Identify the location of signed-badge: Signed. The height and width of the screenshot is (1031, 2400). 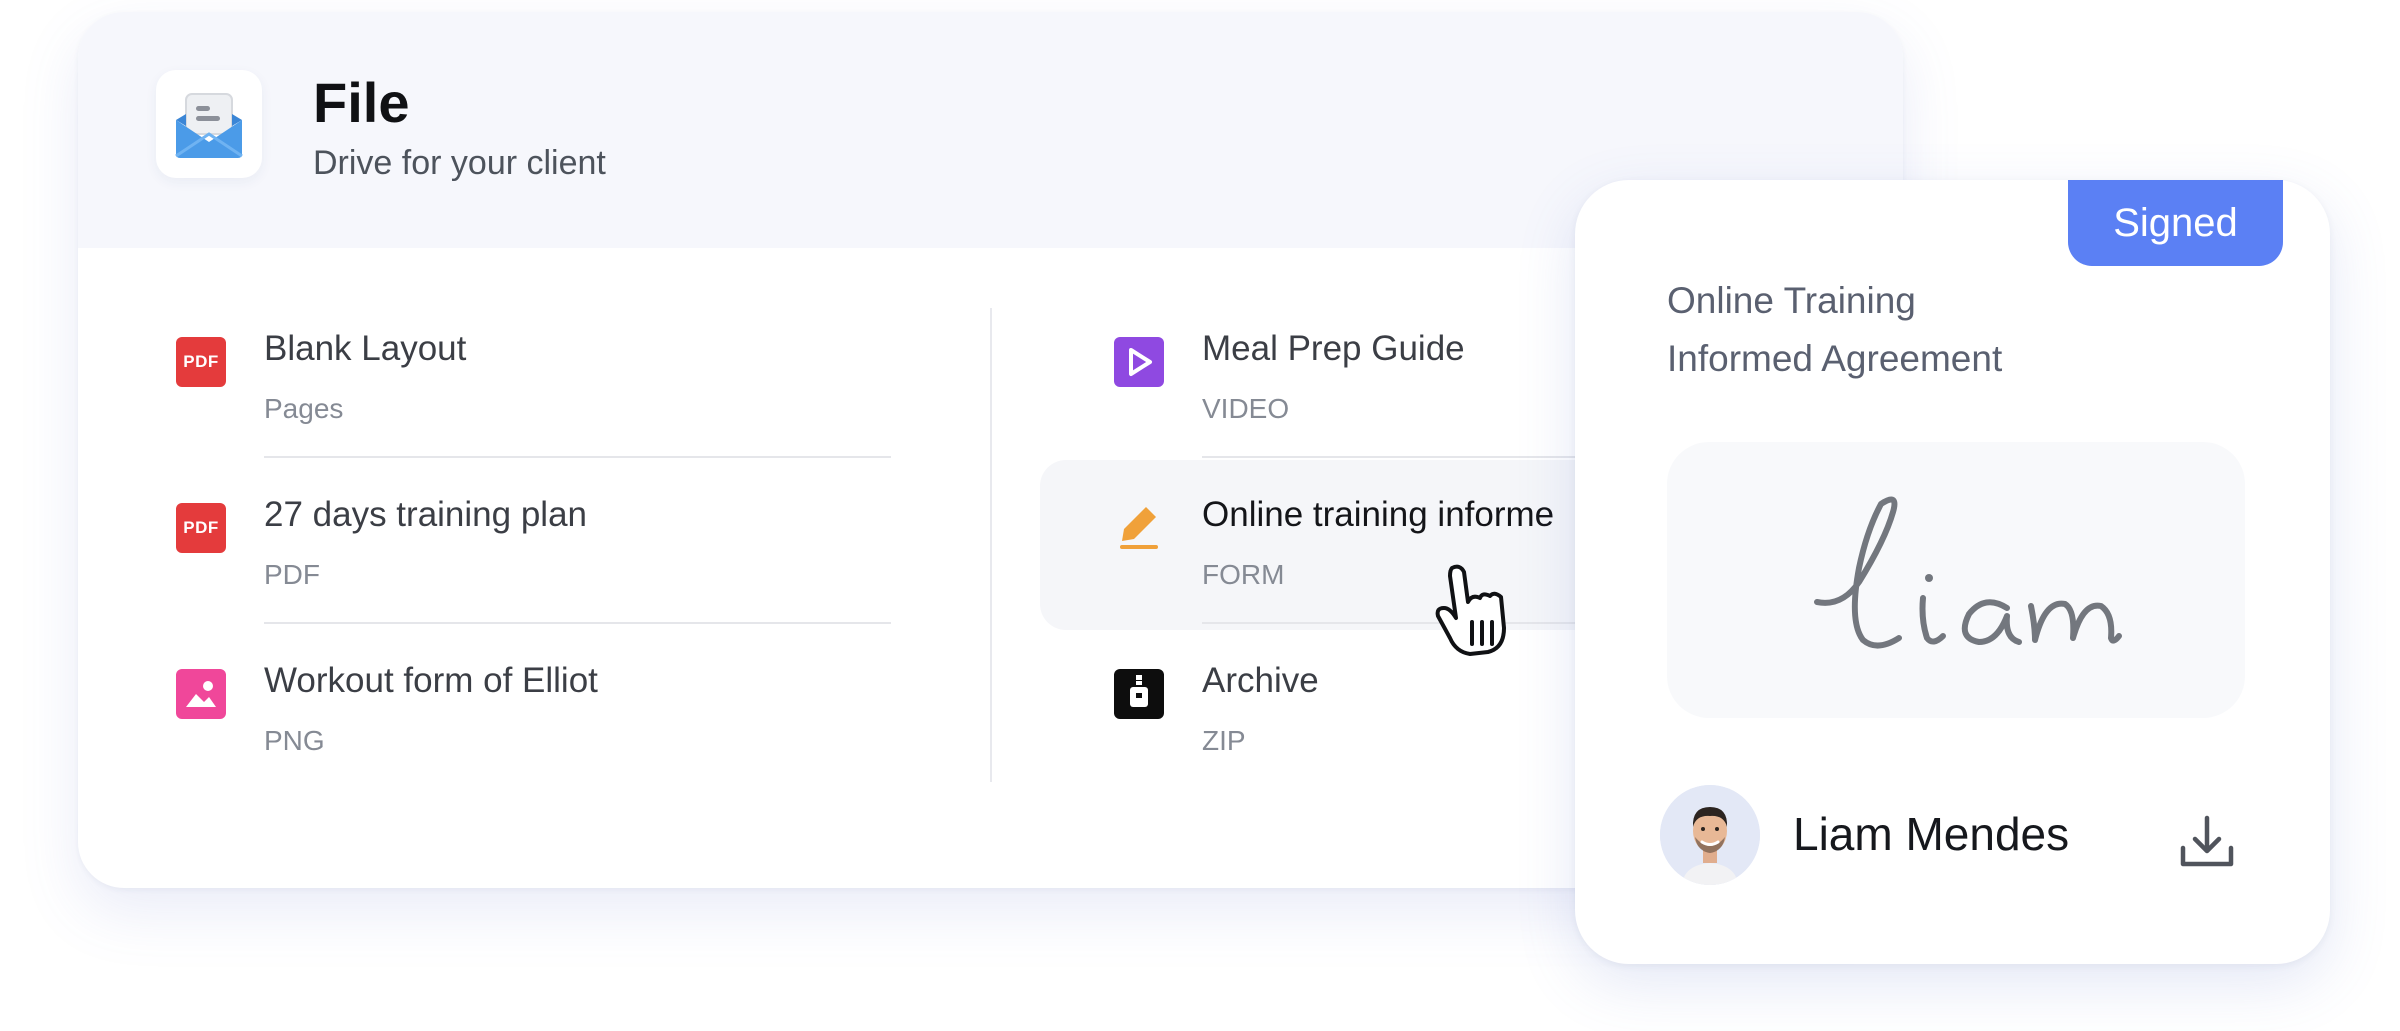
(2175, 223).